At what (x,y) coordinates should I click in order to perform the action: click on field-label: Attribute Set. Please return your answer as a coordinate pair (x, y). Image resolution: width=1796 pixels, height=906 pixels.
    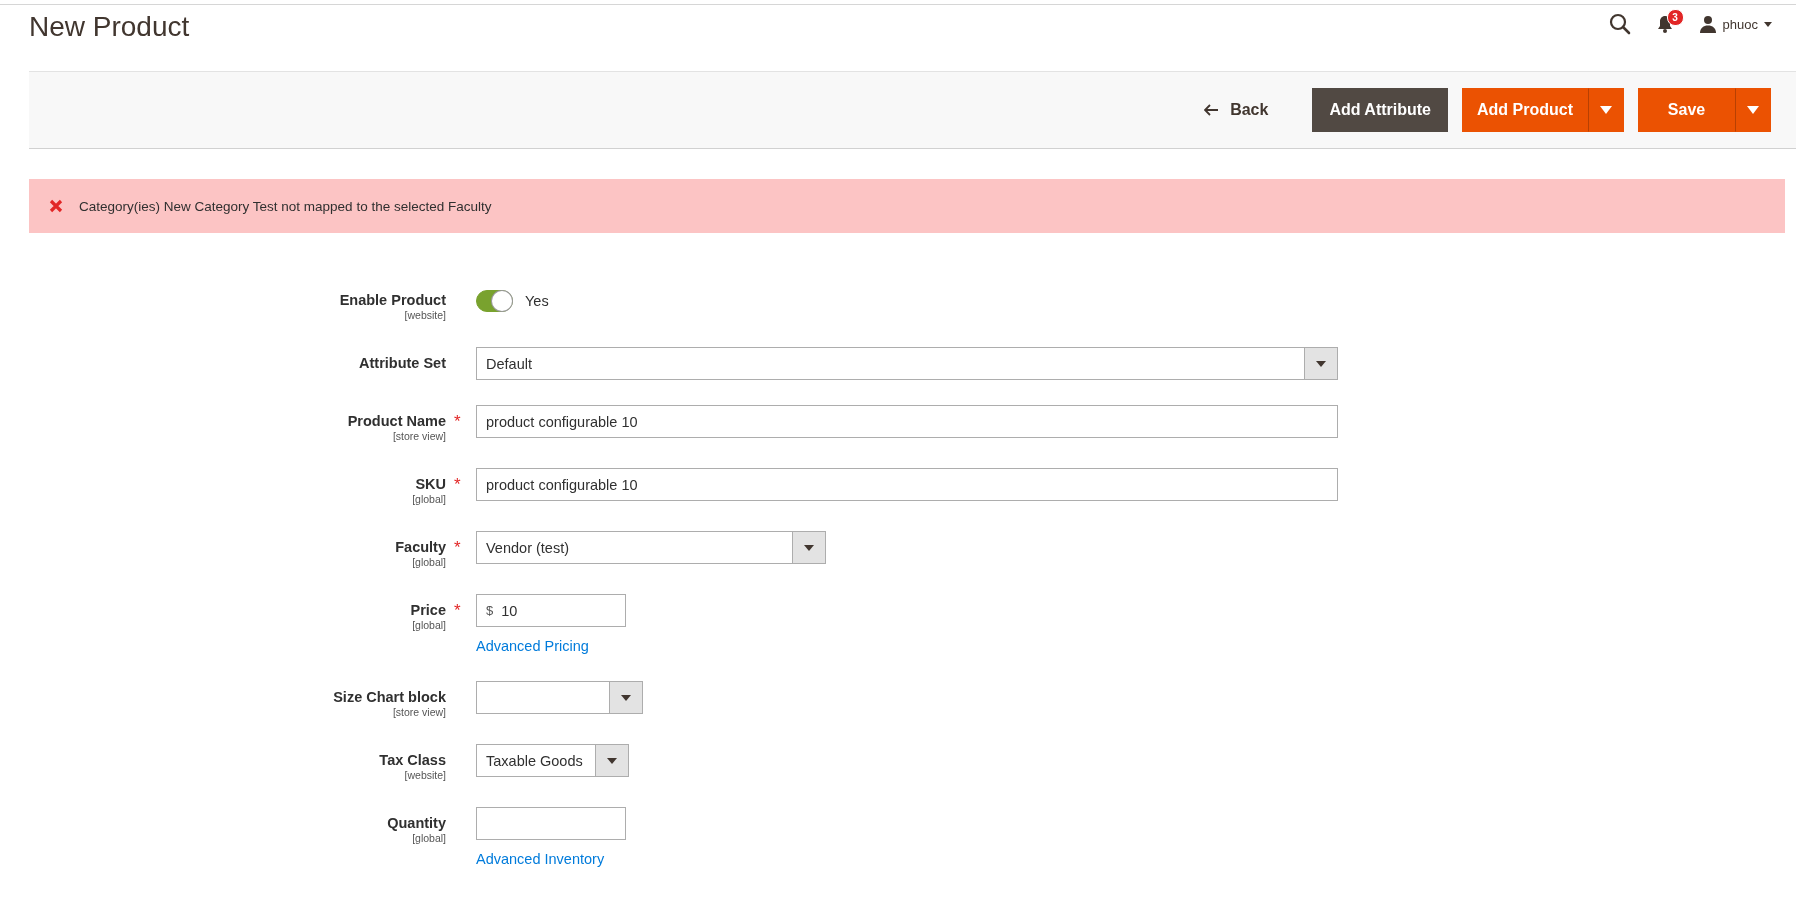
    Looking at the image, I should click on (402, 363).